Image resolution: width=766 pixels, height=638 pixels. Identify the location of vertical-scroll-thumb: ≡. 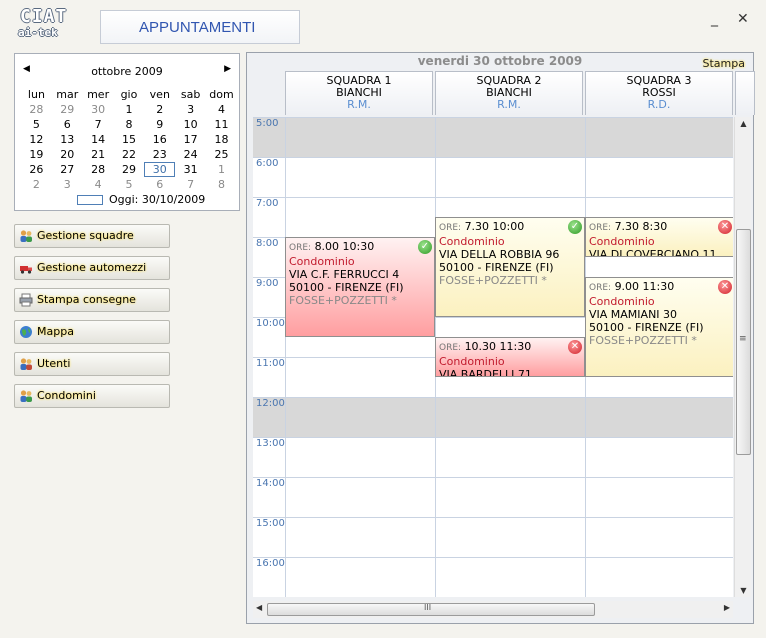
(743, 342).